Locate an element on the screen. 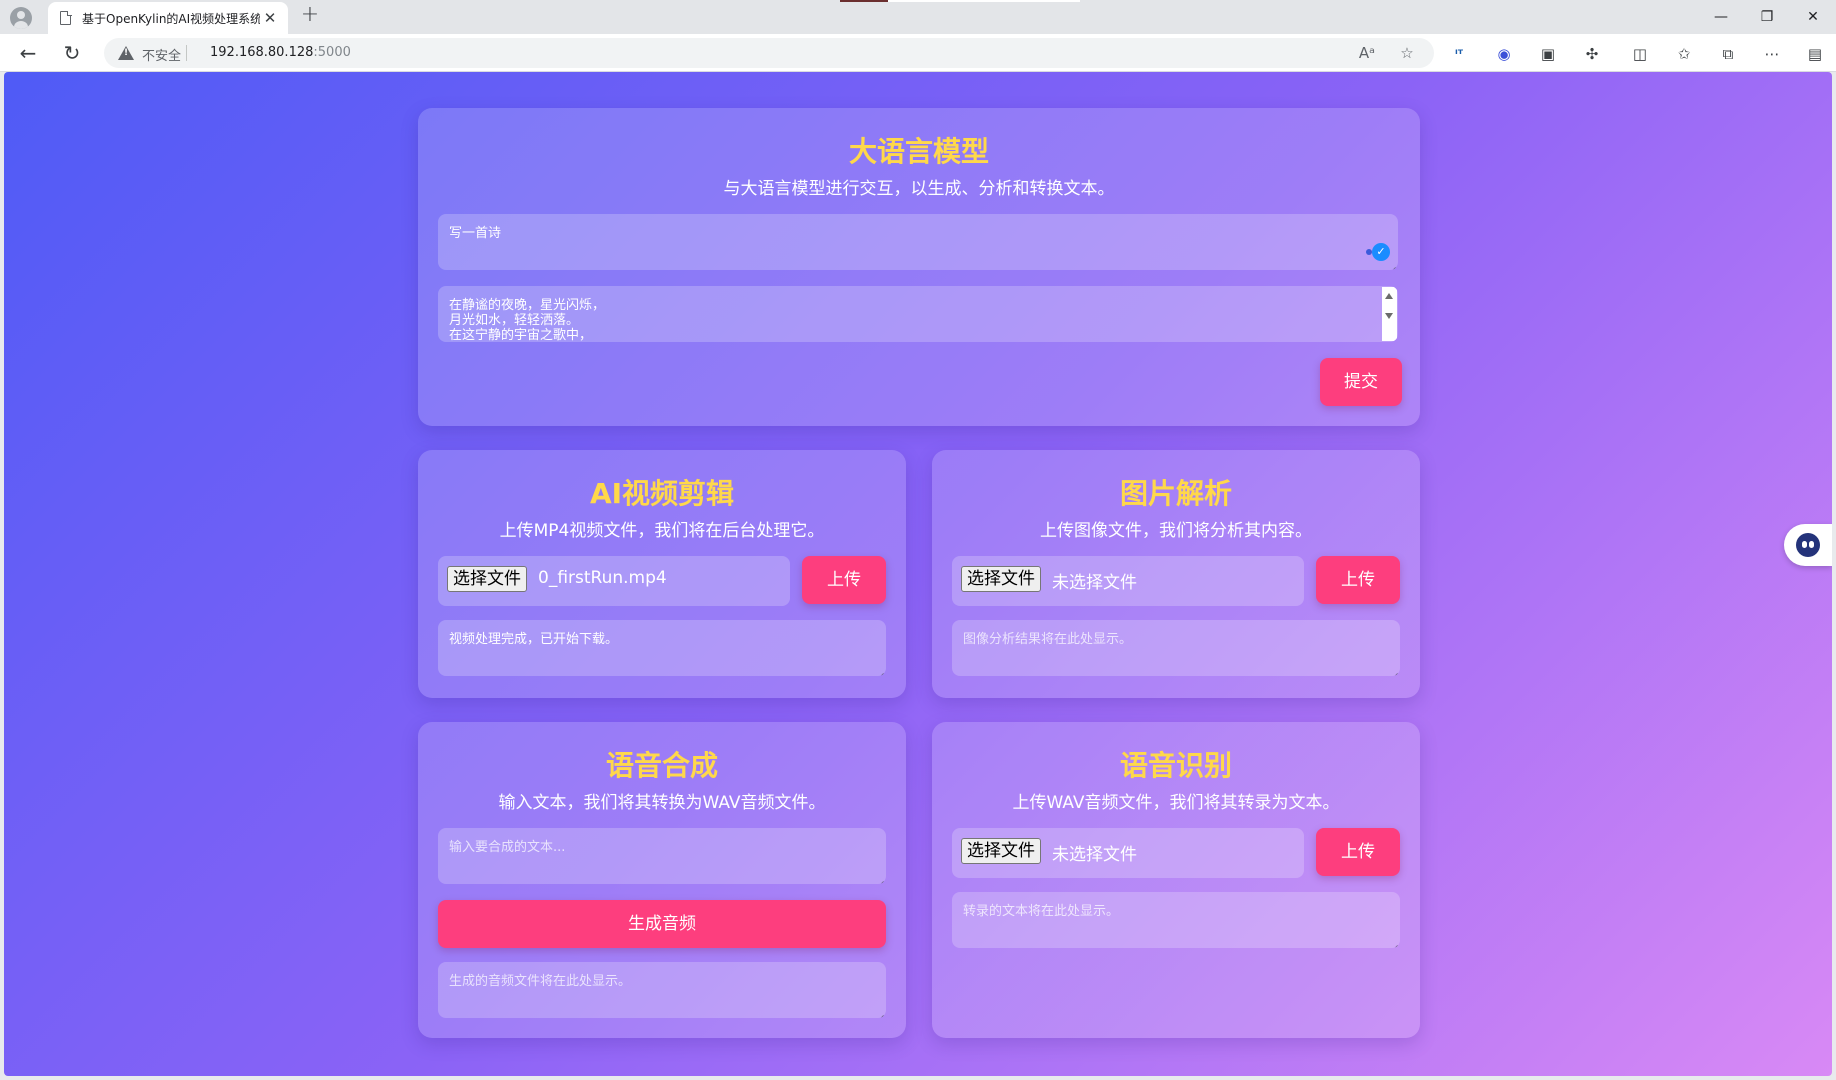 The image size is (1836, 1080). image-file-input: 选择文件 未选择文件 is located at coordinates (1128, 581).